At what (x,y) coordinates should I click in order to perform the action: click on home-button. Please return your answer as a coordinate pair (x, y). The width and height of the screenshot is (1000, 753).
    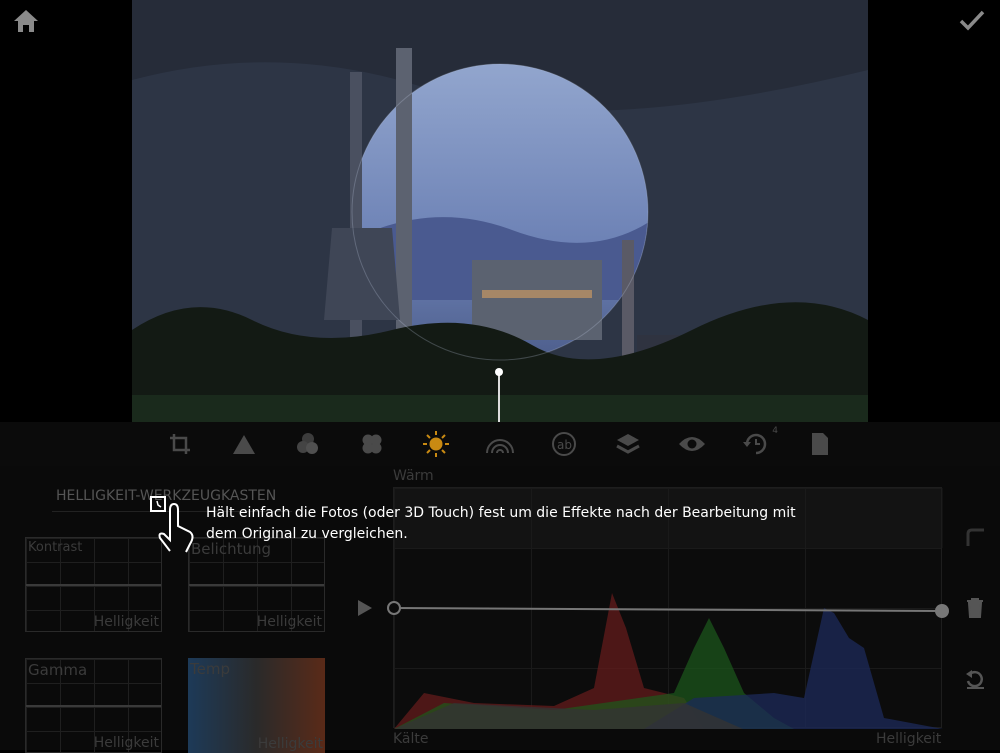
    Looking at the image, I should click on (27, 22).